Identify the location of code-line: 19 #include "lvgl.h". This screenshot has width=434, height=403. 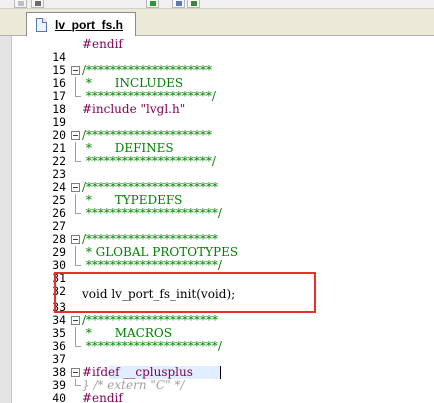
(223, 115).